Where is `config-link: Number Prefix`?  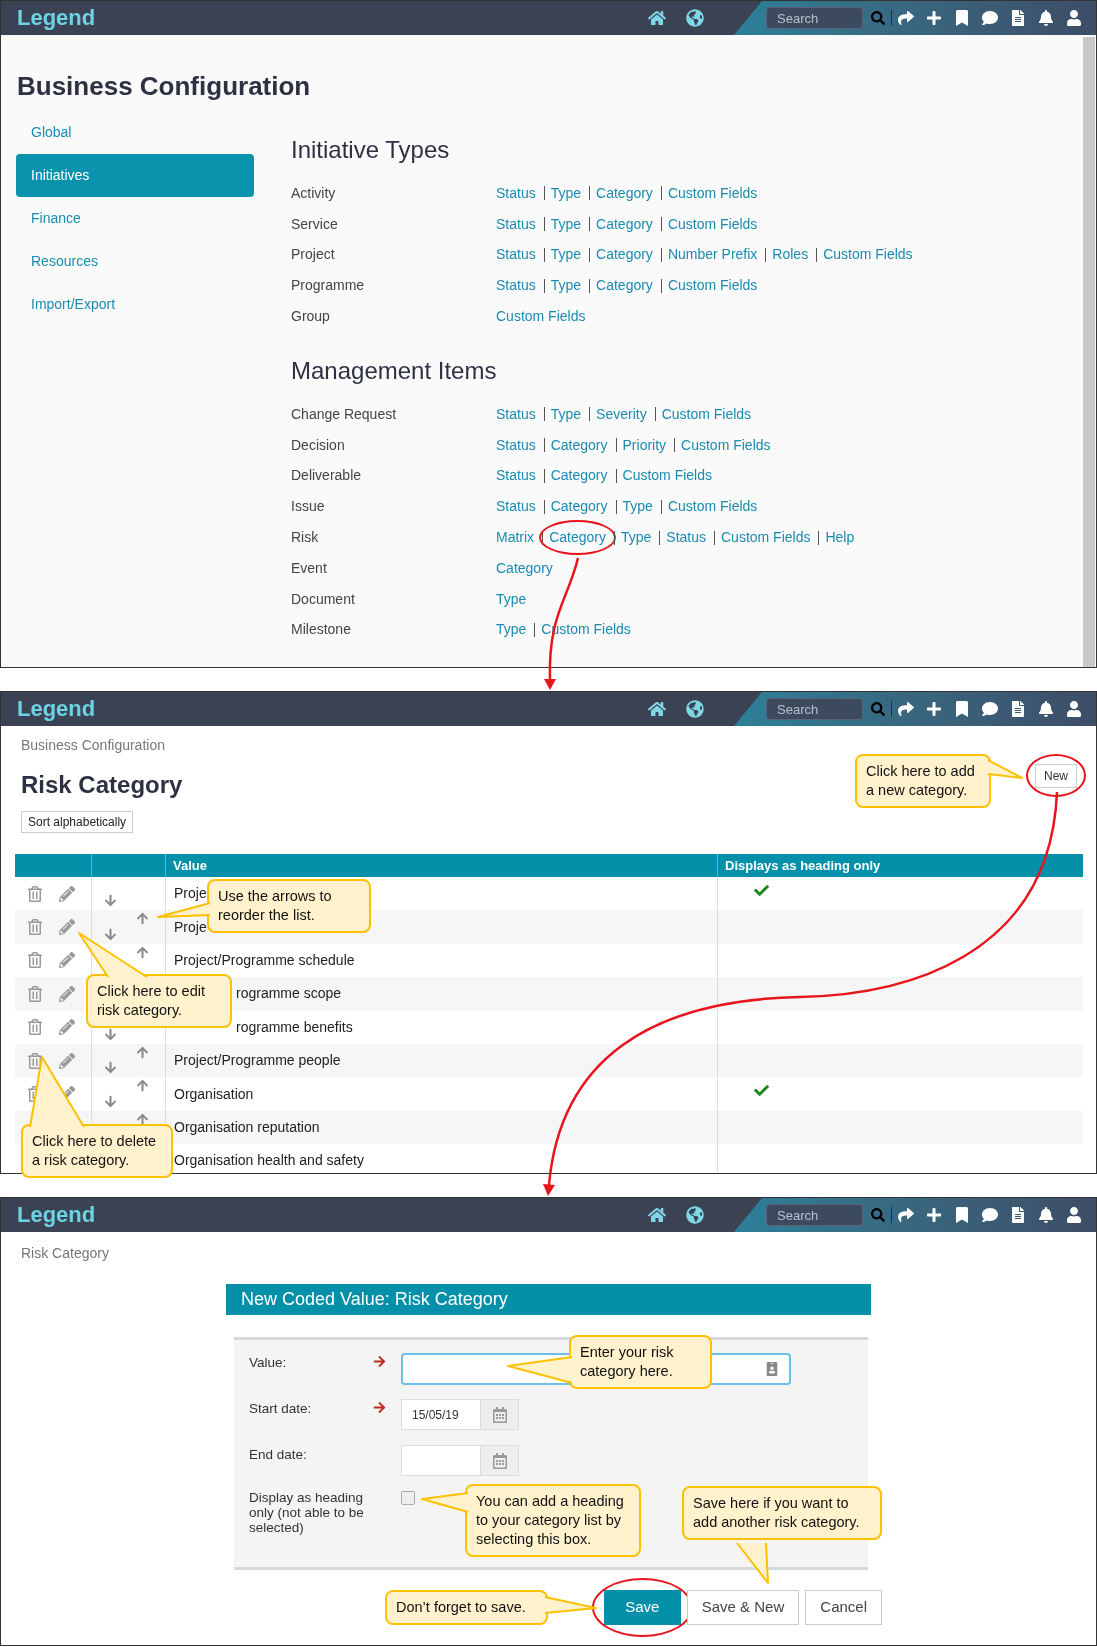 config-link: Number Prefix is located at coordinates (712, 255).